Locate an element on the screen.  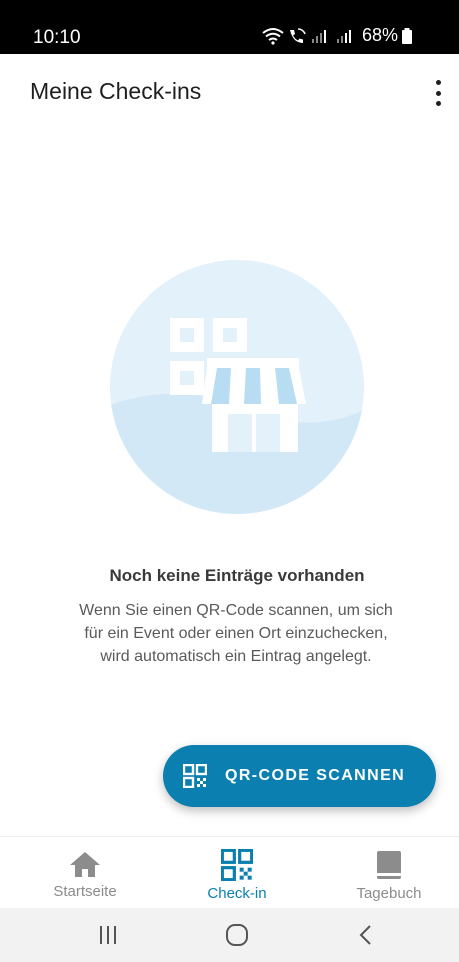
system-home-icon is located at coordinates (237, 935).